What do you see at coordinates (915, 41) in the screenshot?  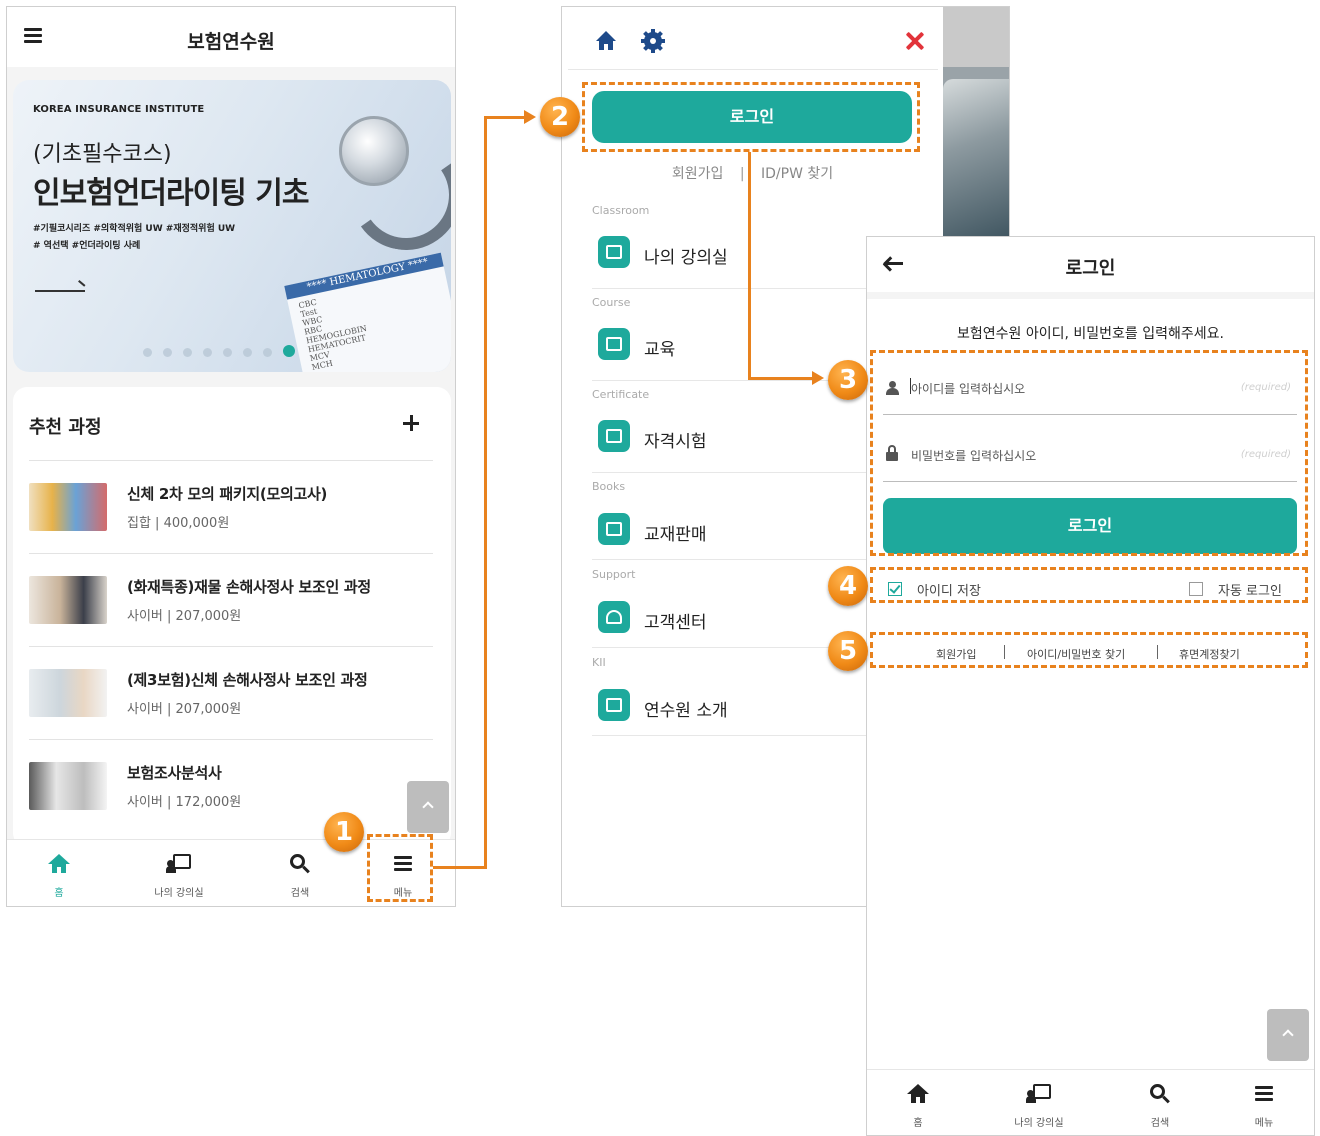 I see `close-icon` at bounding box center [915, 41].